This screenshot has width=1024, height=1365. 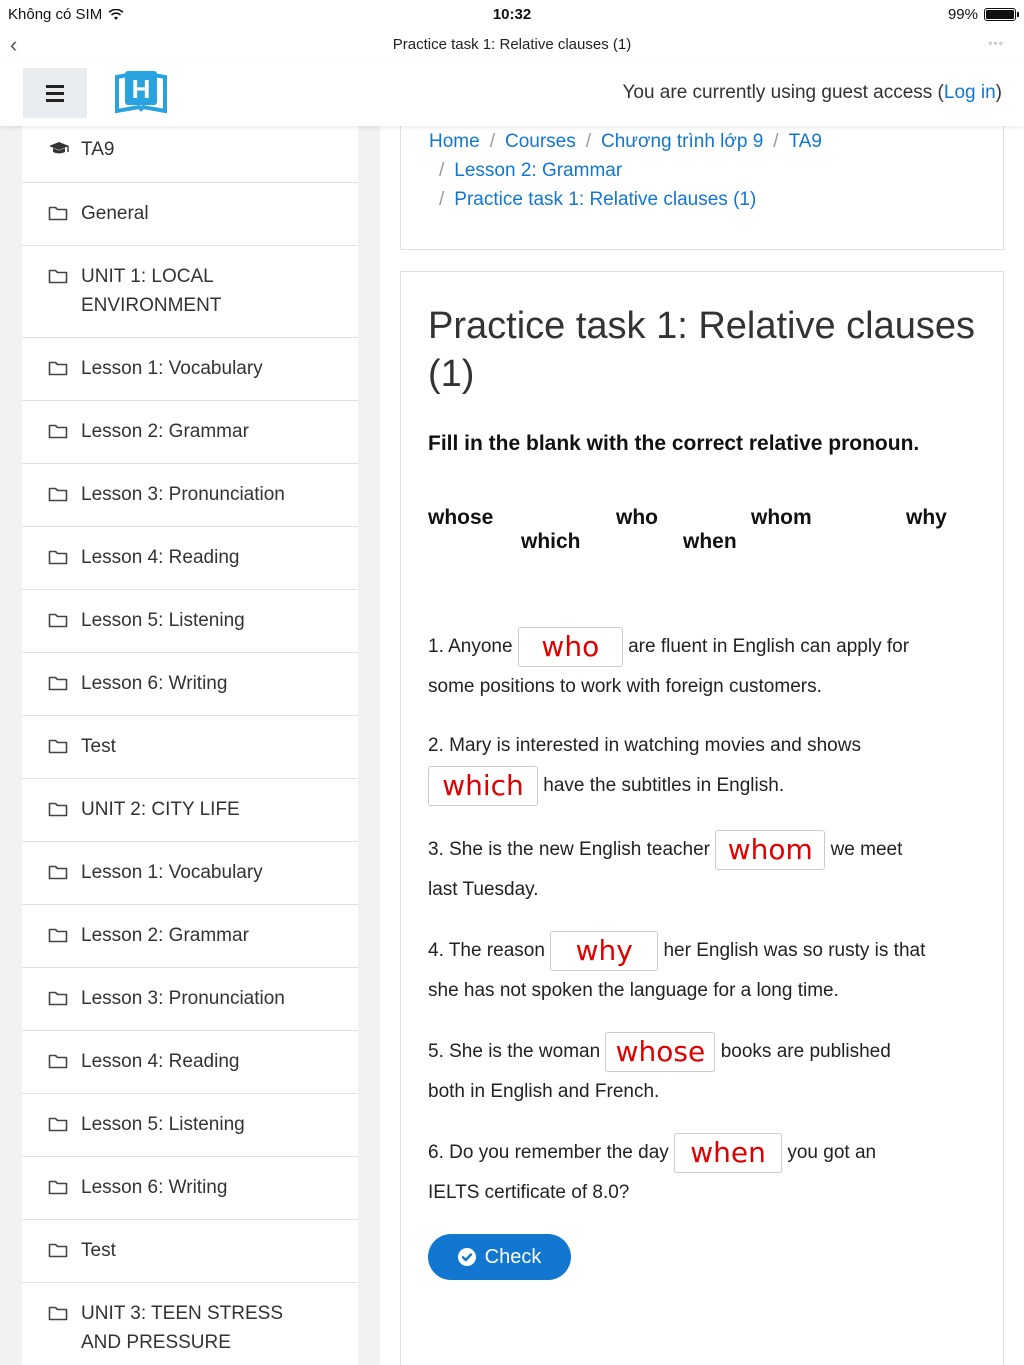 I want to click on question-text: have the subtitles in English., so click(x=664, y=786).